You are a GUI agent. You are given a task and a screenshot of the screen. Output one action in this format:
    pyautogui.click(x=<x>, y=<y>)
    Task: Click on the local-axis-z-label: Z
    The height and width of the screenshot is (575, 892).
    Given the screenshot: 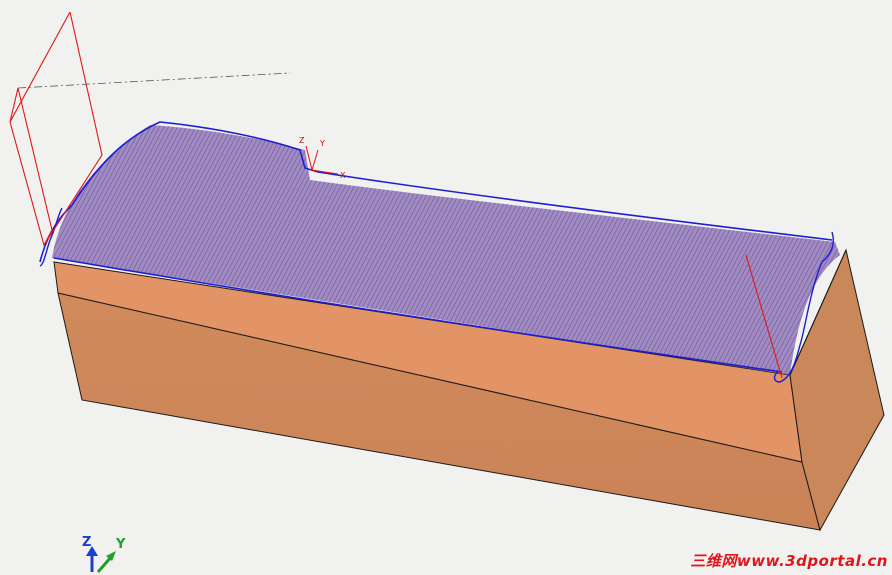 What is the action you would take?
    pyautogui.click(x=302, y=140)
    